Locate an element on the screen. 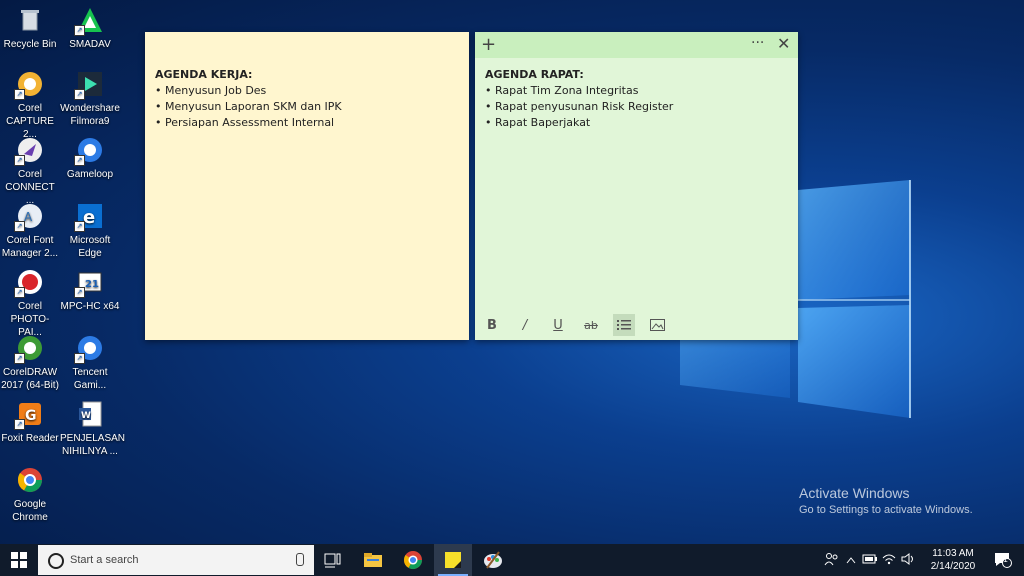  note-item: • Rapat penyusunan Risk Register is located at coordinates (579, 106).